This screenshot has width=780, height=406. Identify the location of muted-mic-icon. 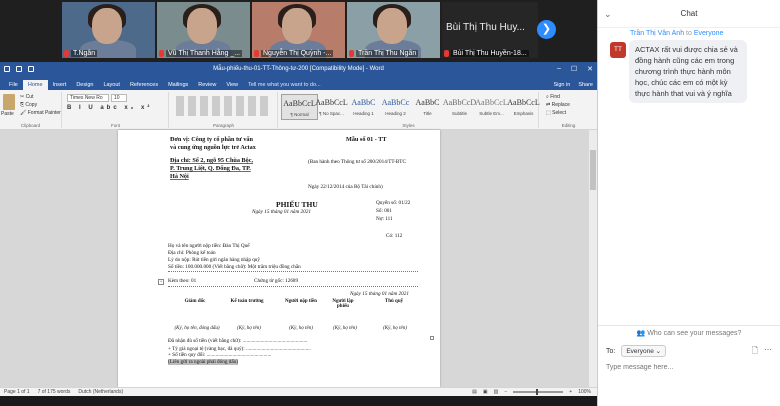
(256, 53).